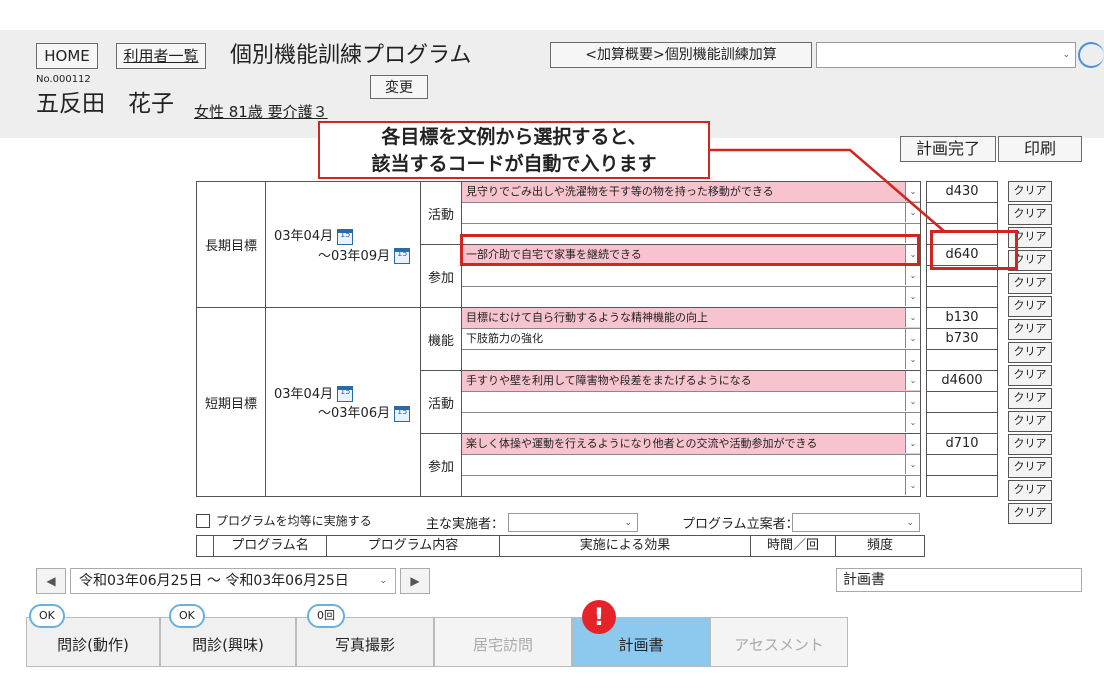 The height and width of the screenshot is (696, 1104). What do you see at coordinates (962, 444) in the screenshot?
I see `code-field: d710` at bounding box center [962, 444].